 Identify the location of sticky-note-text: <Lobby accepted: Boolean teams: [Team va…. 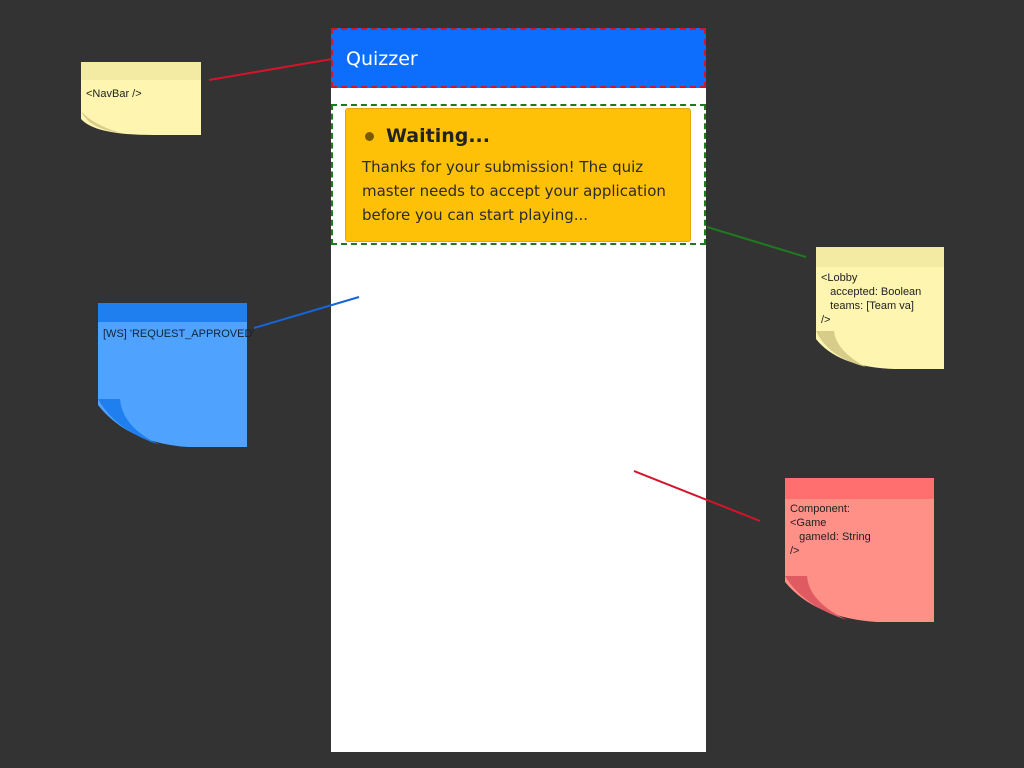
(871, 299).